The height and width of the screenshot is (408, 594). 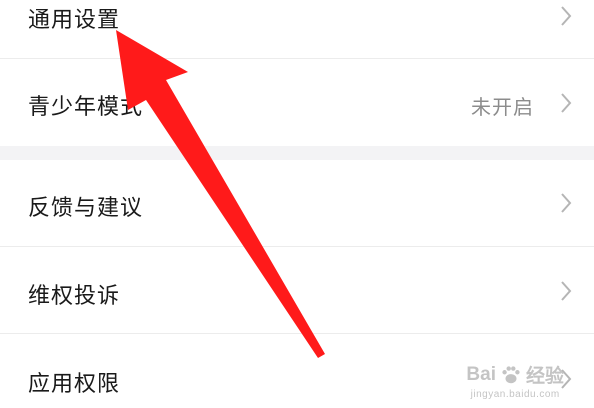 I want to click on settings-item-label: 通用设置, so click(x=74, y=20).